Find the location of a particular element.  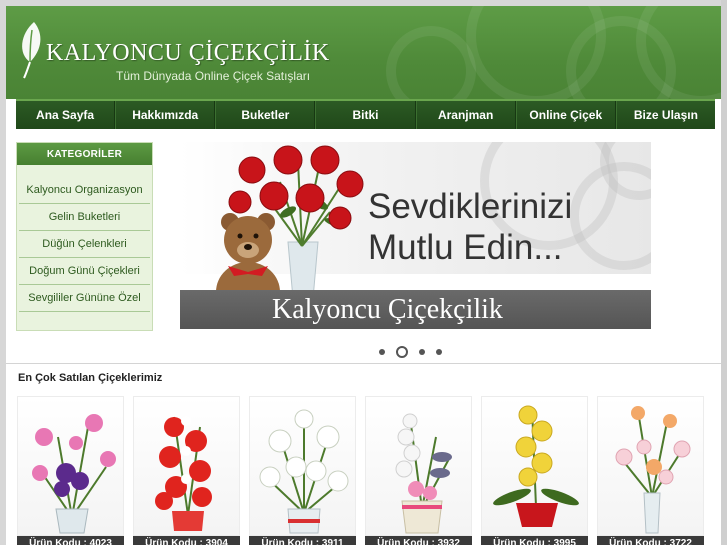

product-code: Ürün Kodu : 3722 is located at coordinates (650, 540).